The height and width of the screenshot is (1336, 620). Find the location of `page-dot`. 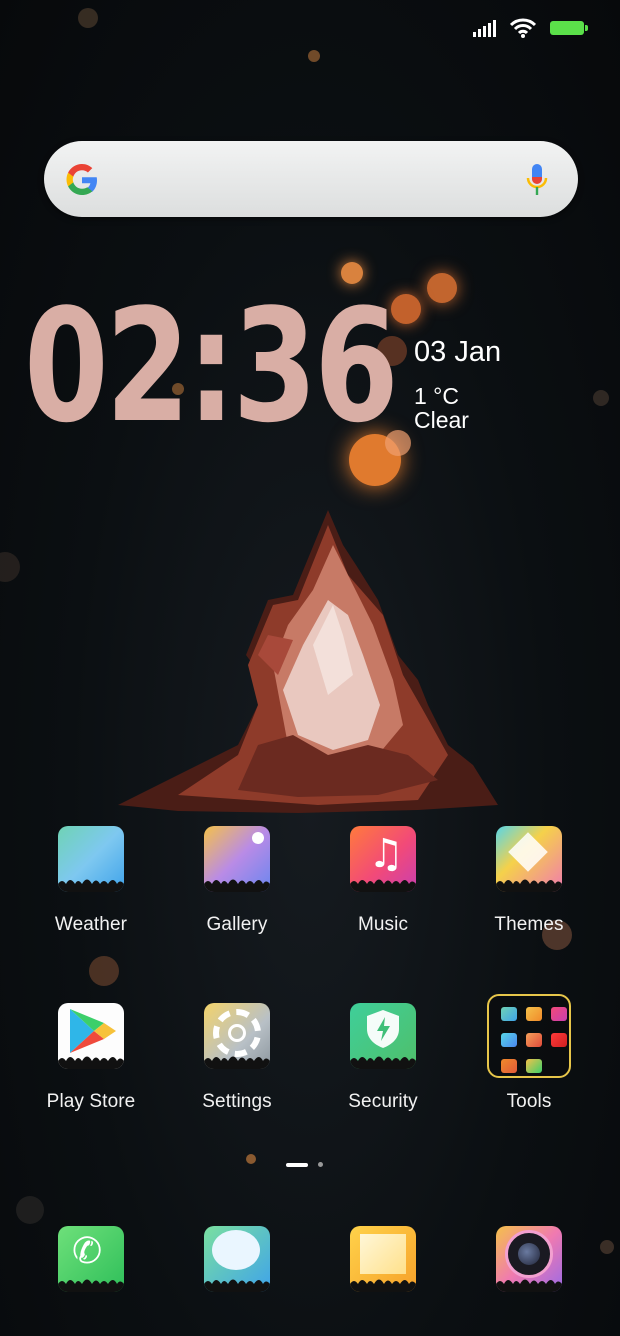

page-dot is located at coordinates (320, 1164).